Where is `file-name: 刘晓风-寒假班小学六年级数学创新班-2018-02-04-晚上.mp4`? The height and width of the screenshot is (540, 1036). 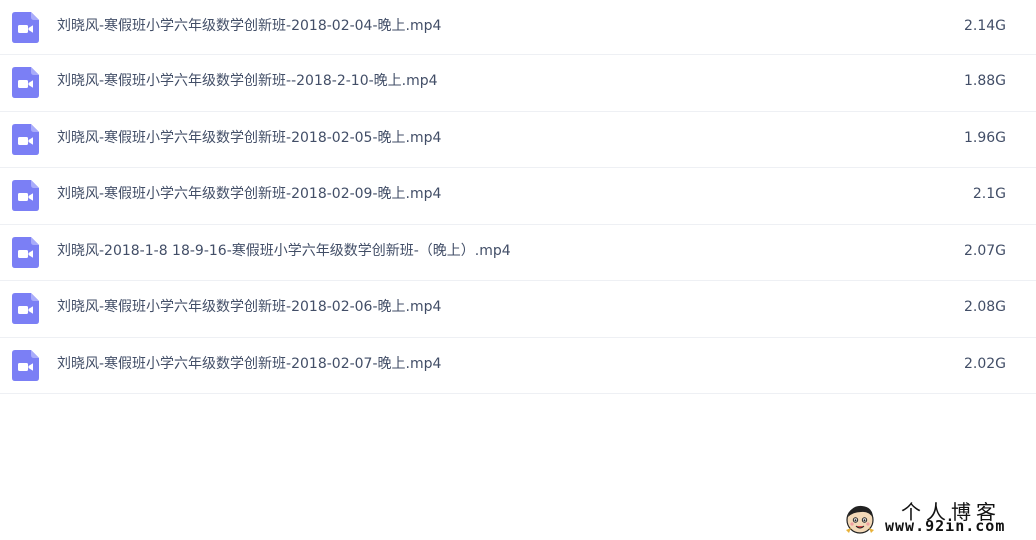 file-name: 刘晓风-寒假班小学六年级数学创新班-2018-02-04-晚上.mp4 is located at coordinates (249, 26).